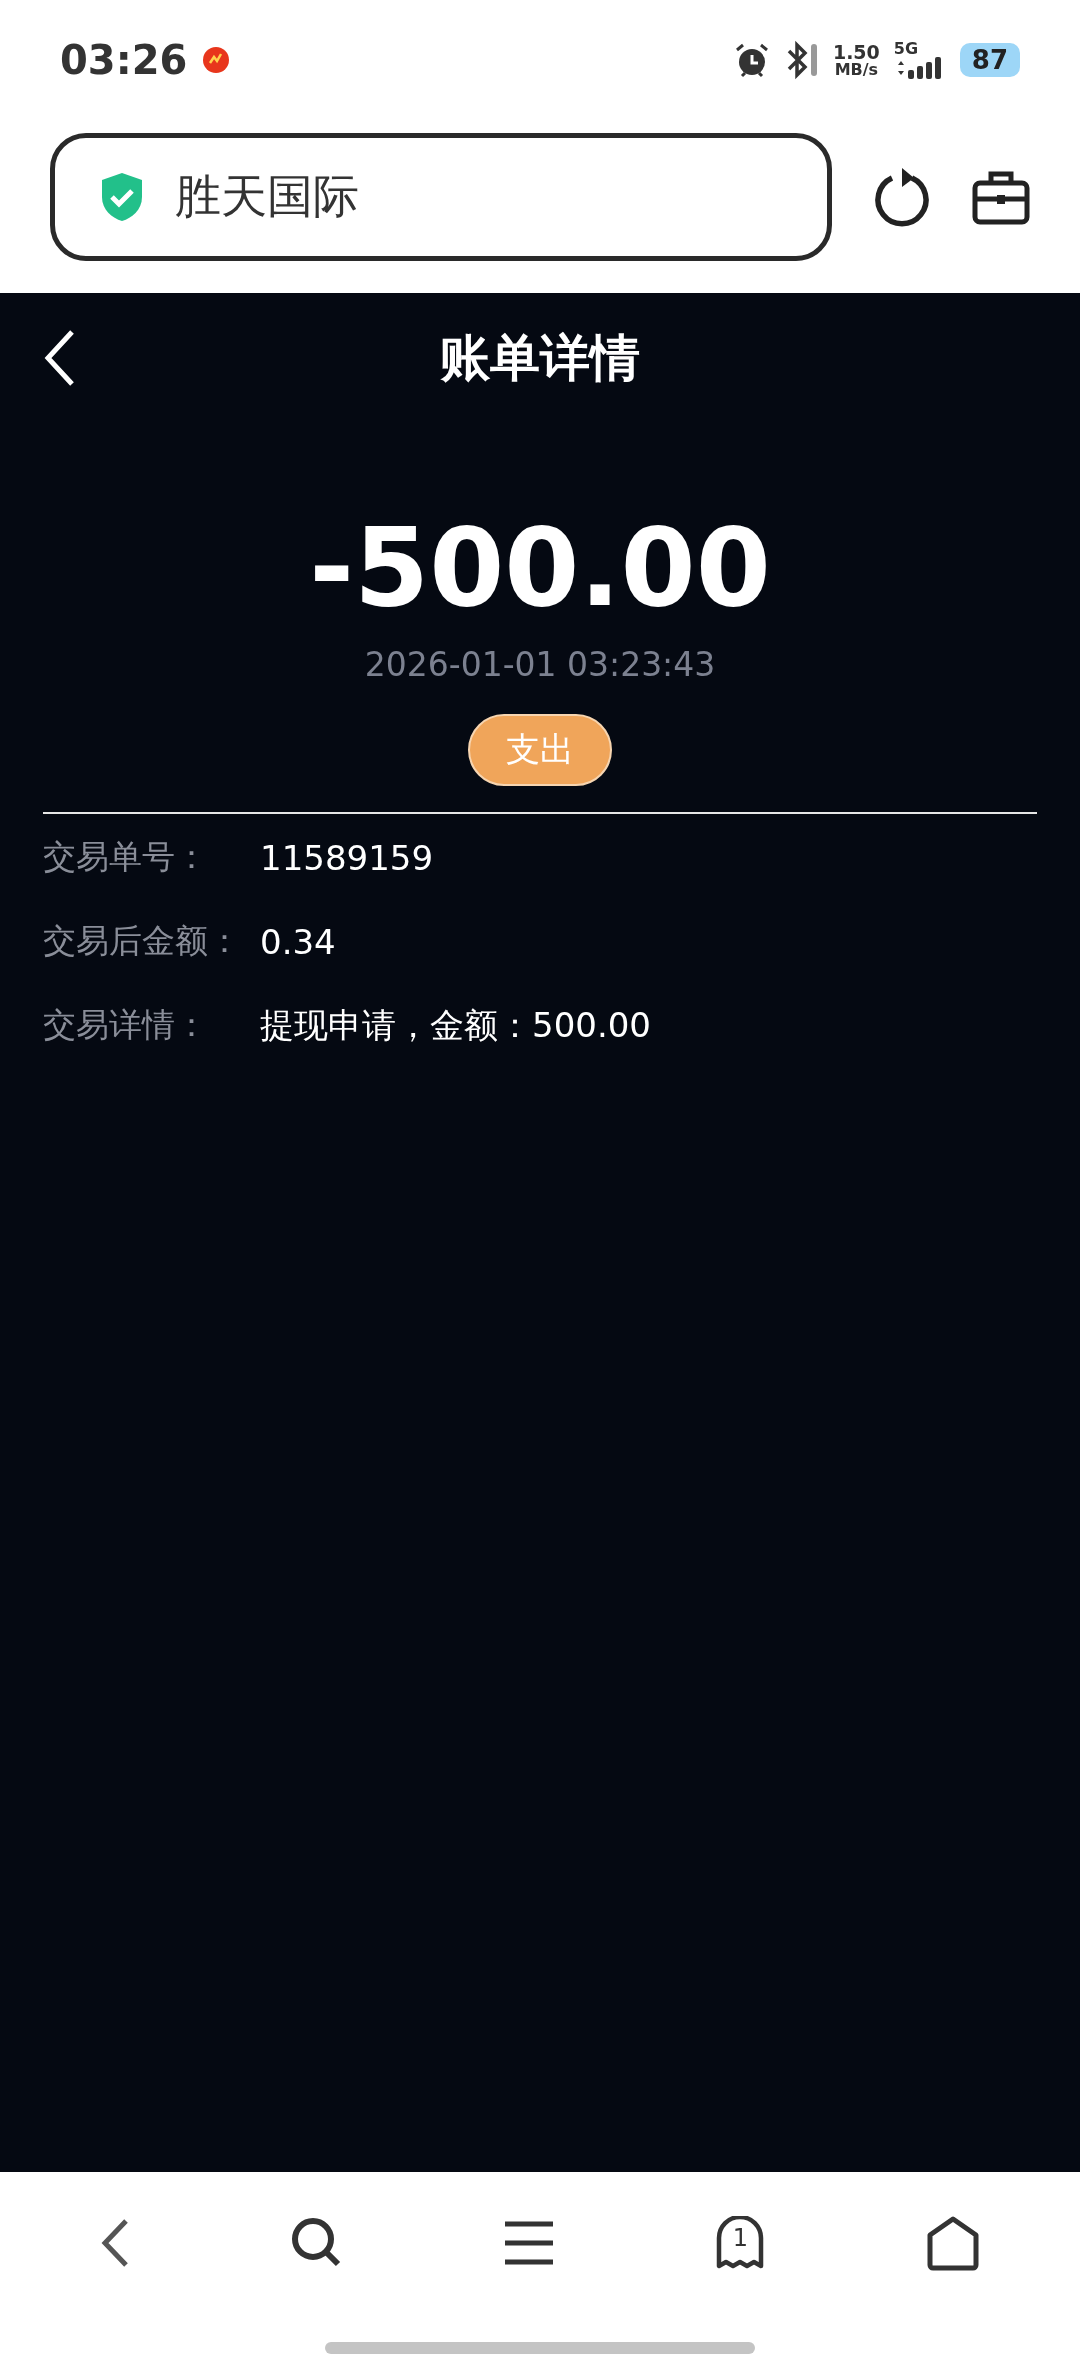 The height and width of the screenshot is (2376, 1080). Describe the element at coordinates (122, 196) in the screenshot. I see `shield-check-icon` at that location.